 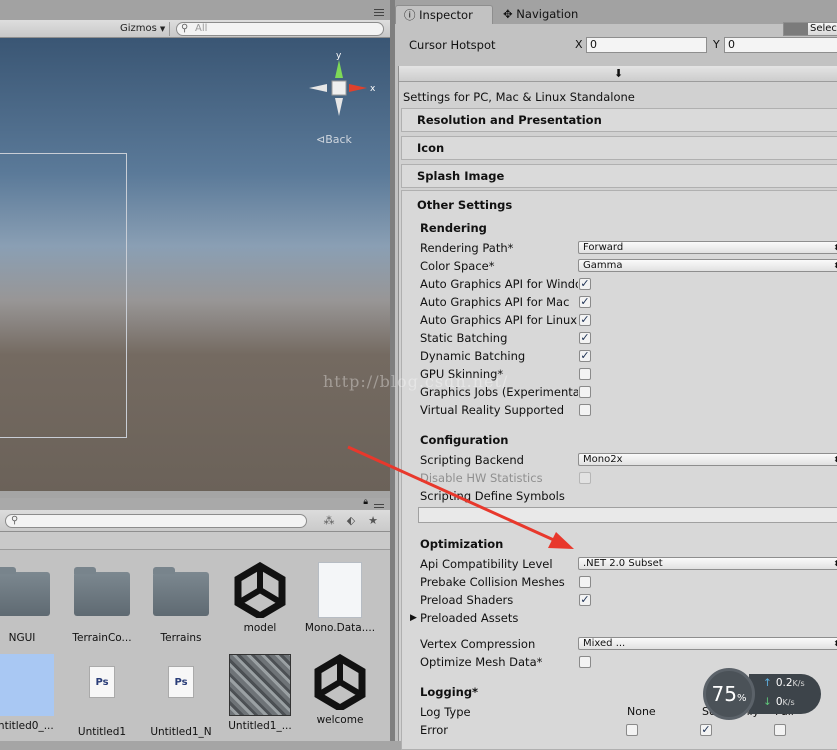 What do you see at coordinates (472, 460) in the screenshot?
I see `scripting-backend-label: Scripting Backend` at bounding box center [472, 460].